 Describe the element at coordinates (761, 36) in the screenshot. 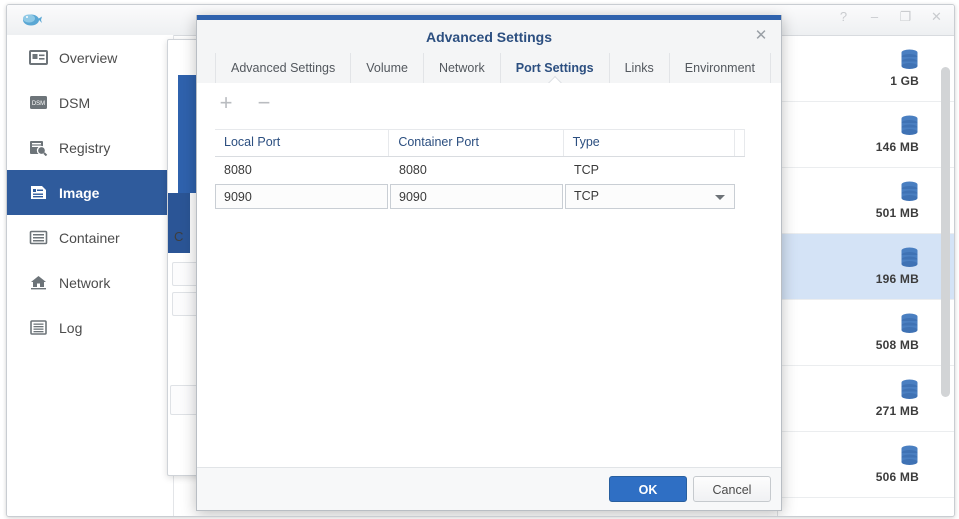

I see `close-icon: ✕` at that location.